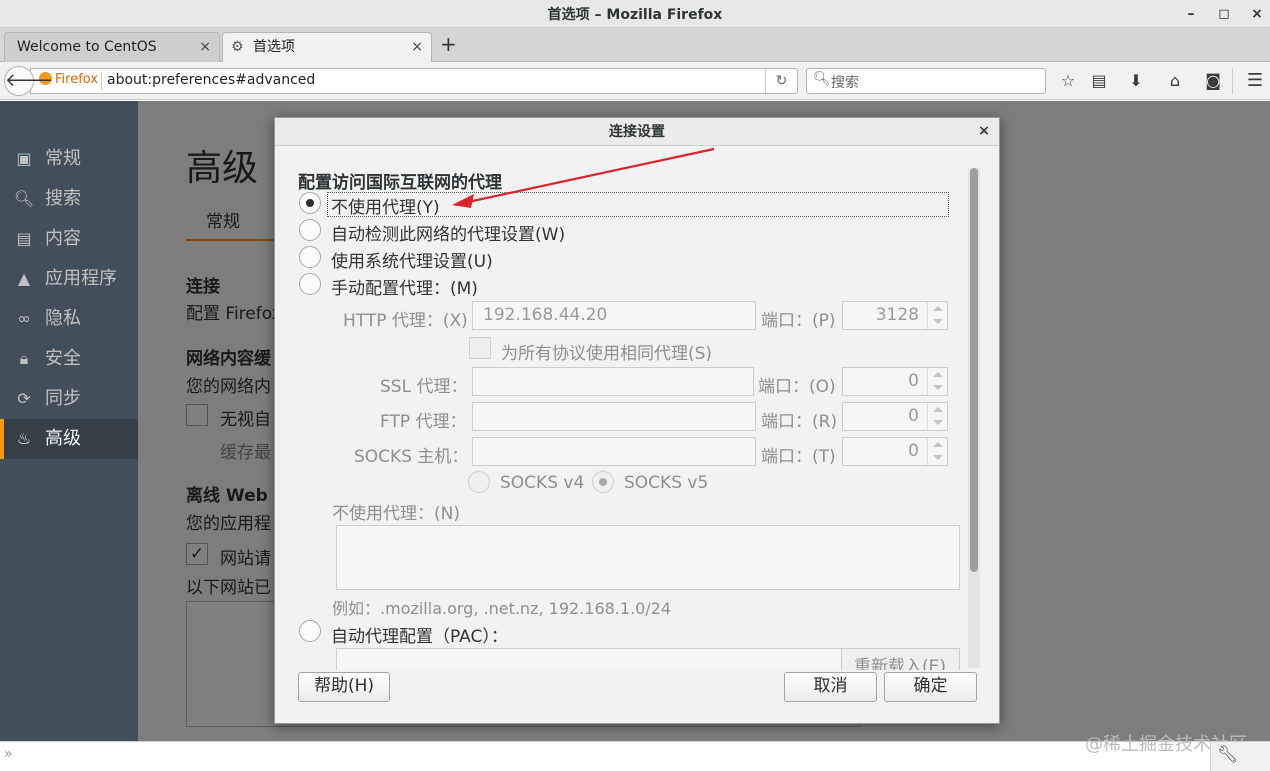 Image resolution: width=1270 pixels, height=771 pixels. I want to click on arrow-head, so click(463, 201).